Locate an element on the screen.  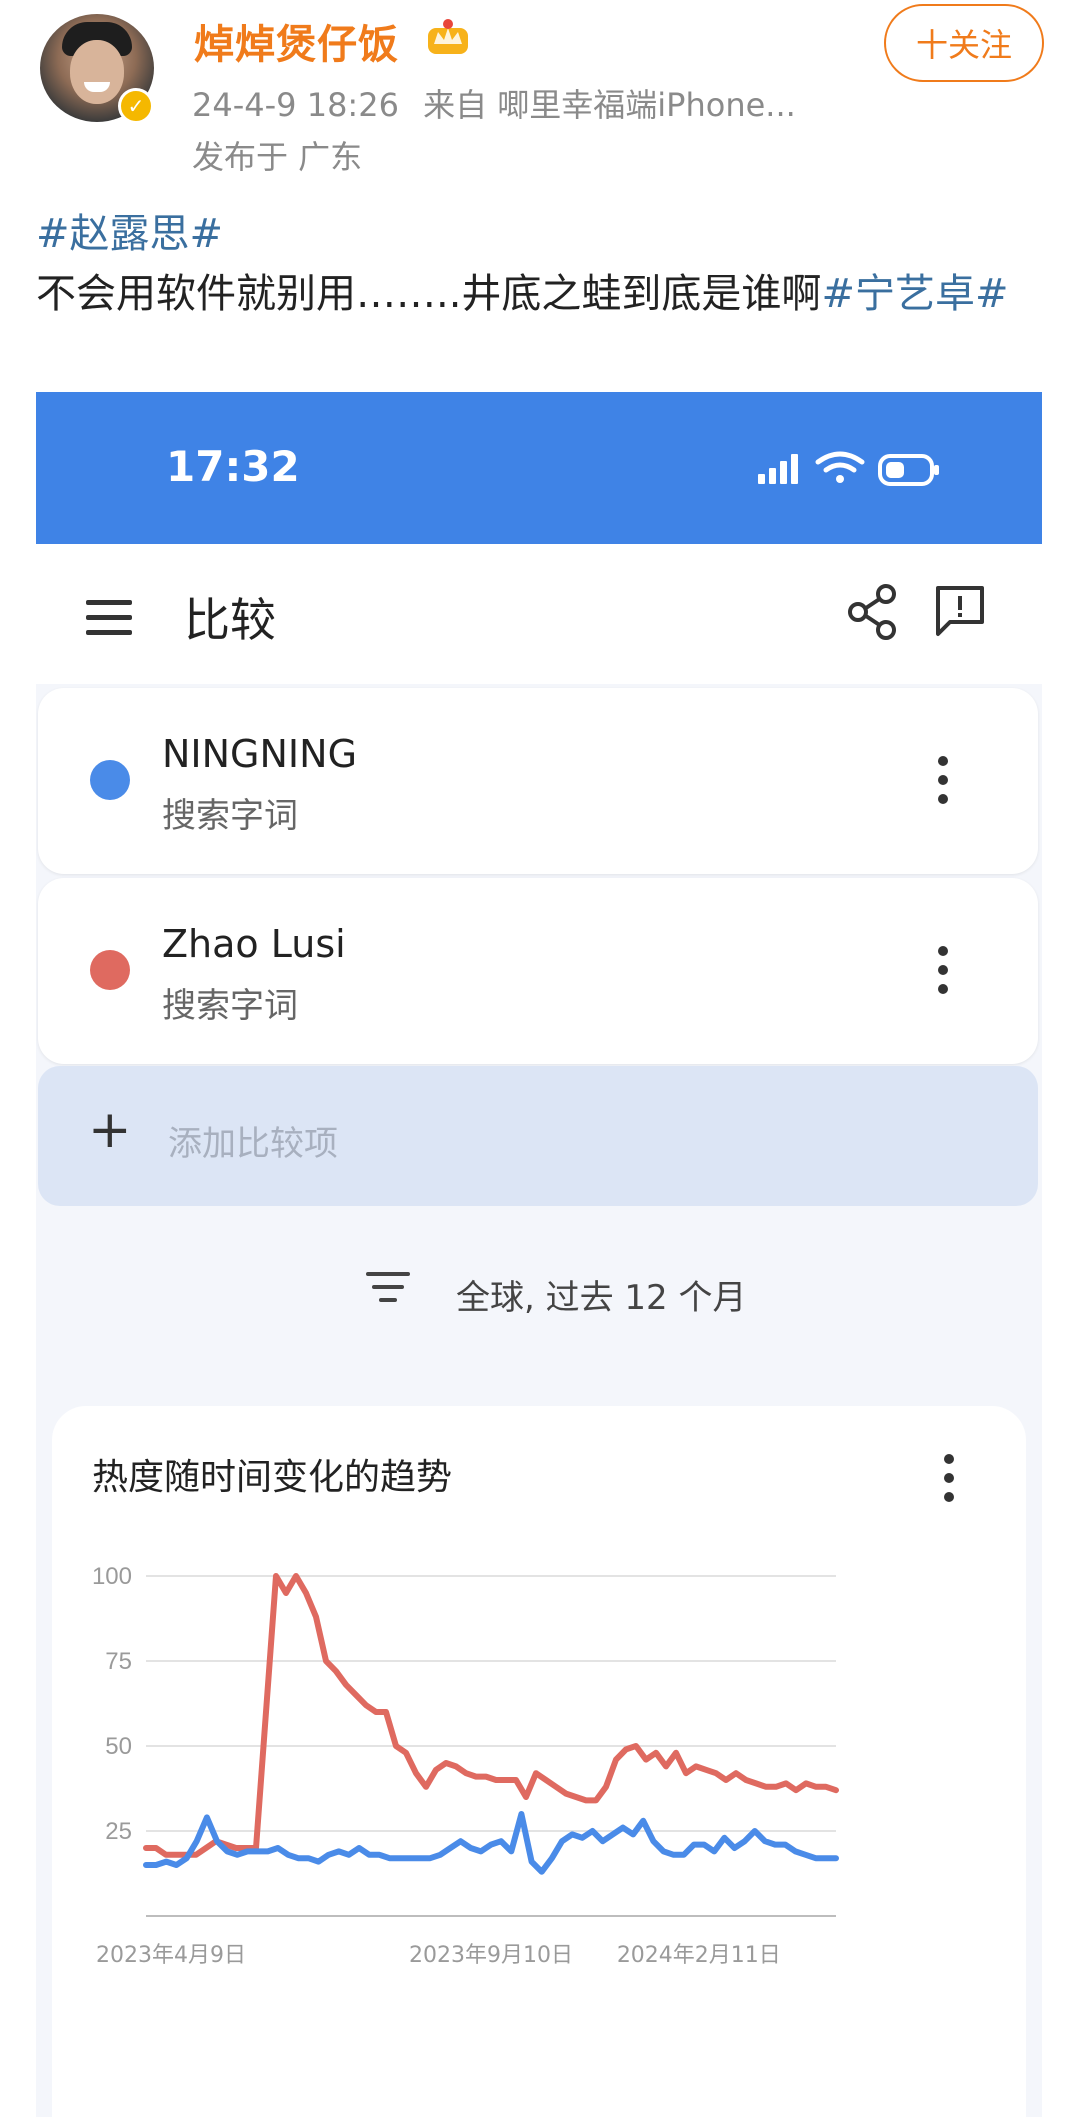
y-tick-label: 50 is located at coordinates (118, 1746).